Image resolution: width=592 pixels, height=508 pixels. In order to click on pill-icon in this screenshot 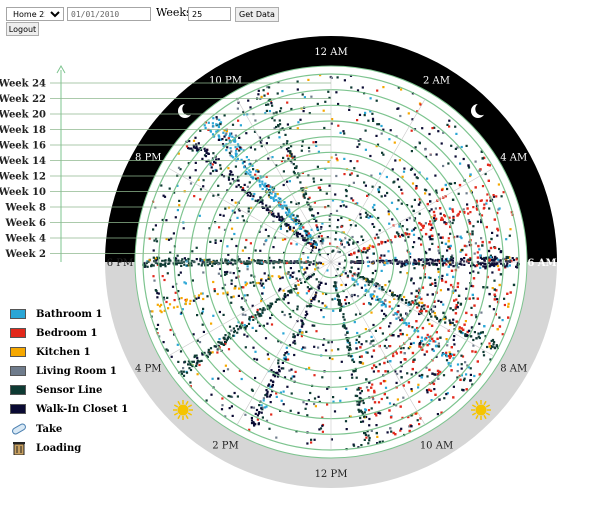, I will do `click(19, 429)`.